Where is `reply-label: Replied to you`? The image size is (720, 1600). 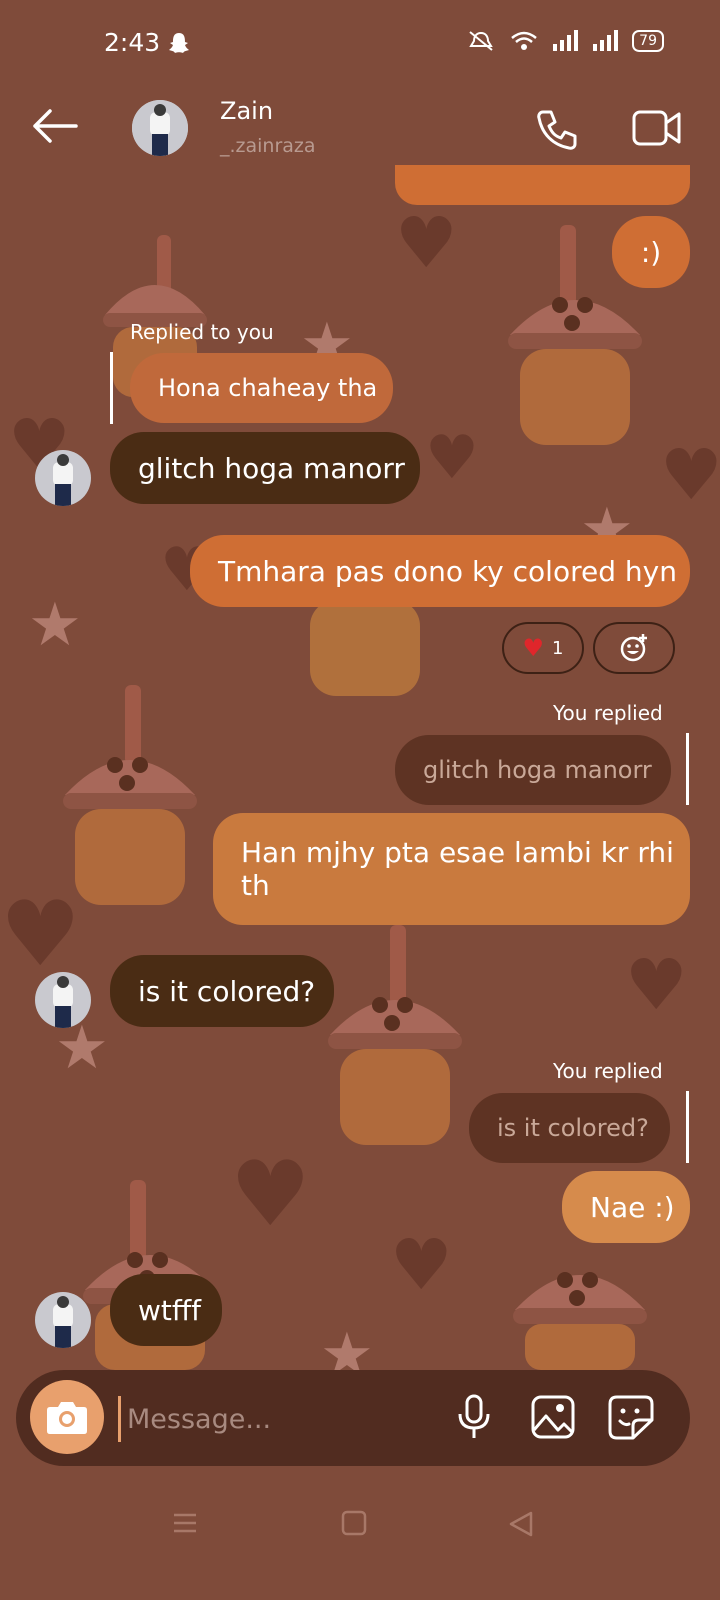 reply-label: Replied to you is located at coordinates (202, 332).